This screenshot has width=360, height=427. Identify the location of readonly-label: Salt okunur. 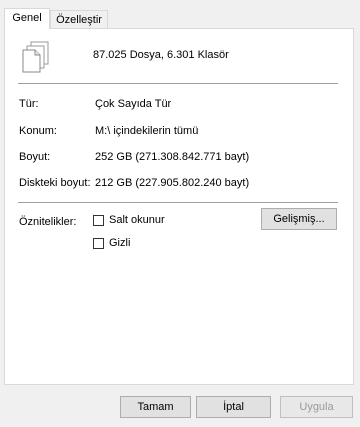
(137, 220).